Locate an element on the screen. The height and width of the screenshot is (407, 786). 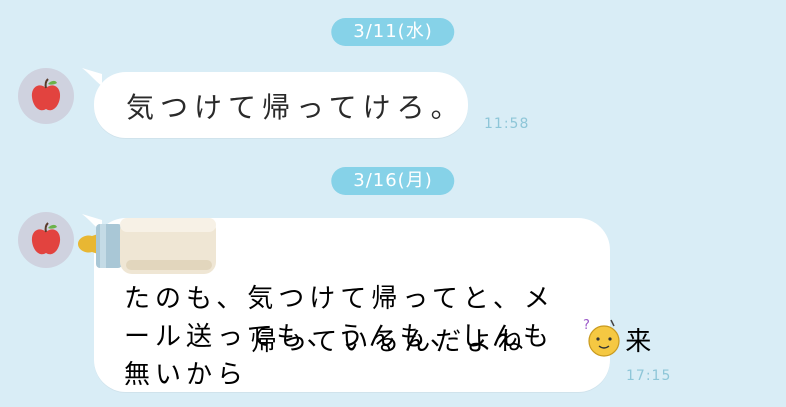
date-label: 3/16(月) is located at coordinates (393, 180).